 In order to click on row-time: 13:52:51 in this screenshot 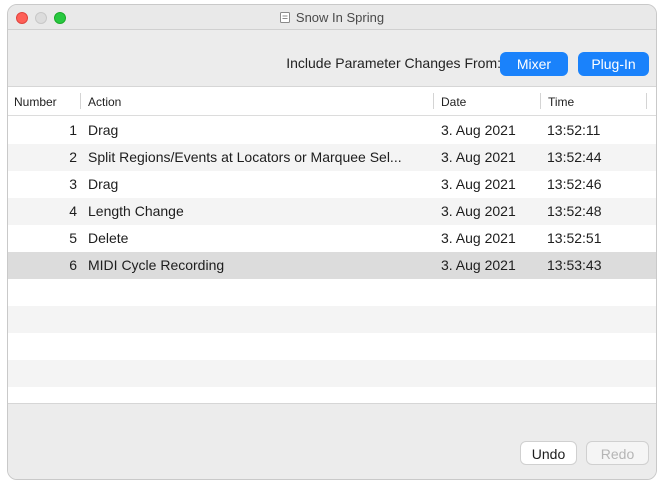, I will do `click(574, 238)`.